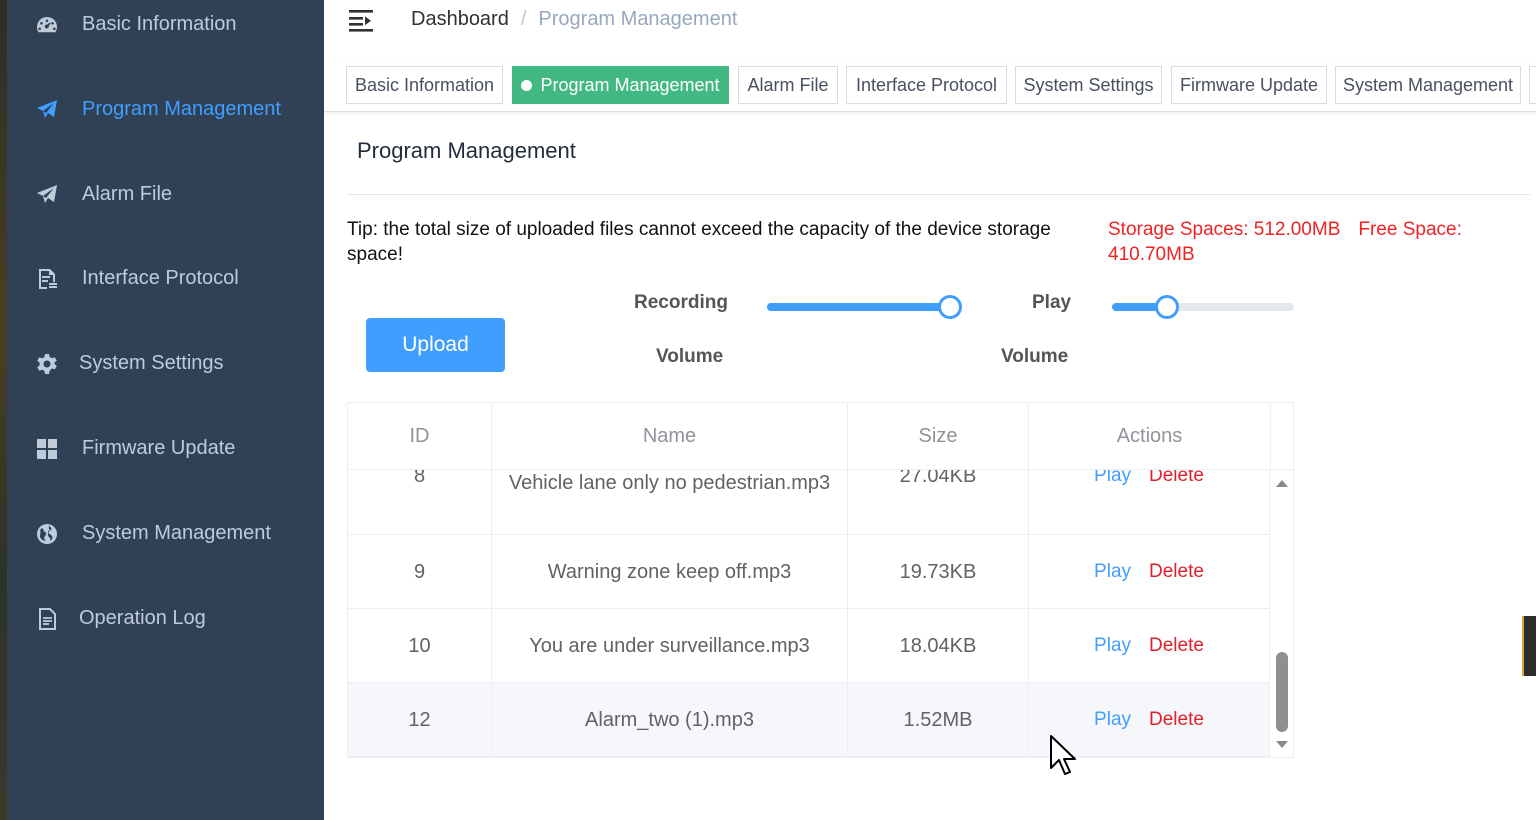 The width and height of the screenshot is (1536, 820). What do you see at coordinates (3, 410) in the screenshot?
I see `window-edge` at bounding box center [3, 410].